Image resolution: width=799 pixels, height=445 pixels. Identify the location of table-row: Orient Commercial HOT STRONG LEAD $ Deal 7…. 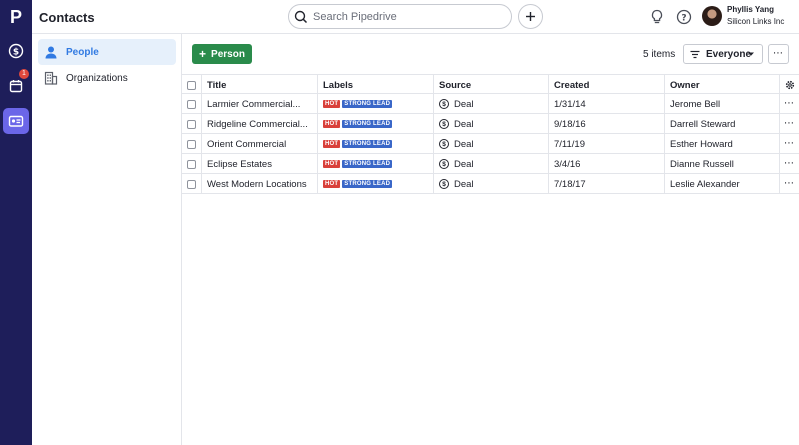
(490, 144).